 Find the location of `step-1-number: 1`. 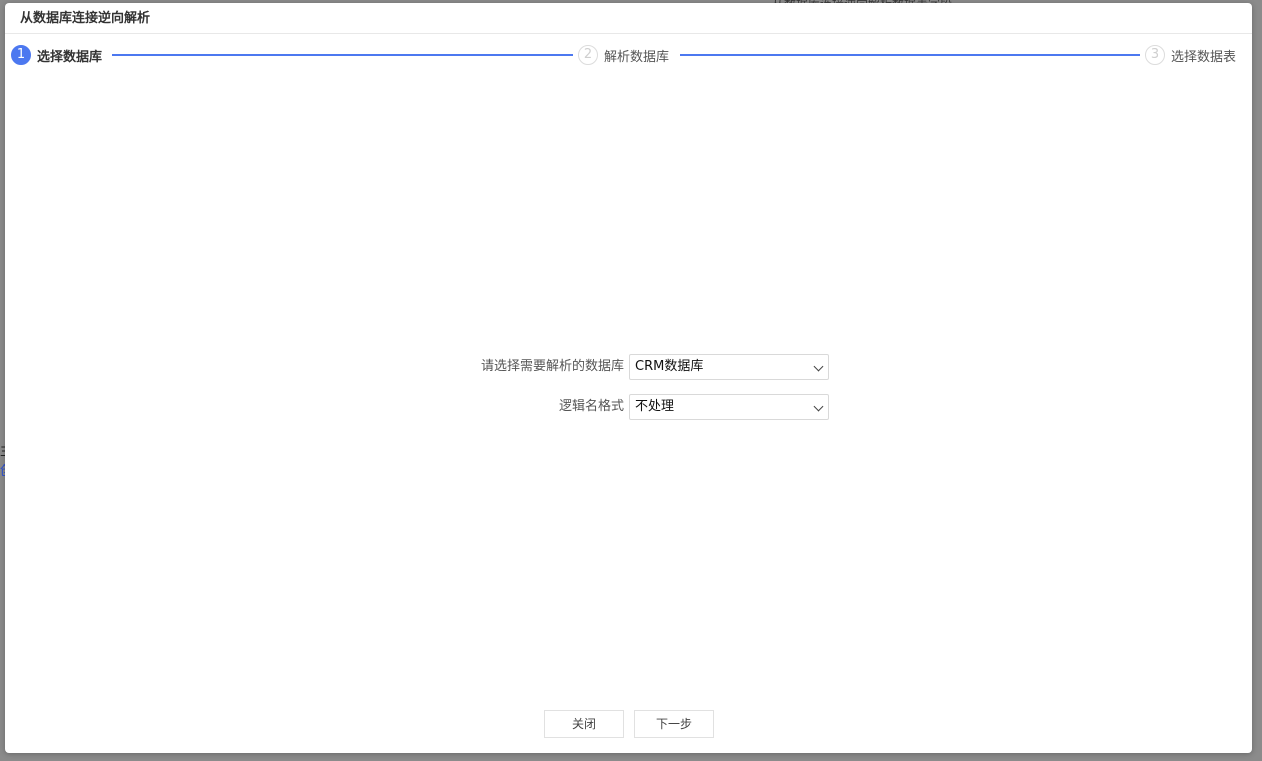

step-1-number: 1 is located at coordinates (21, 55).